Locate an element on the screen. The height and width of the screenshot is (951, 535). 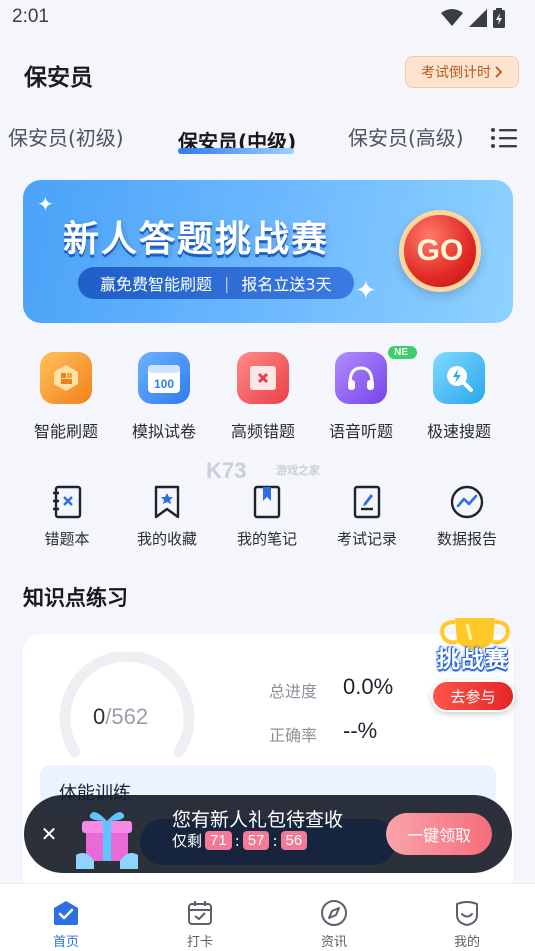
quick-search-icon is located at coordinates (459, 378).